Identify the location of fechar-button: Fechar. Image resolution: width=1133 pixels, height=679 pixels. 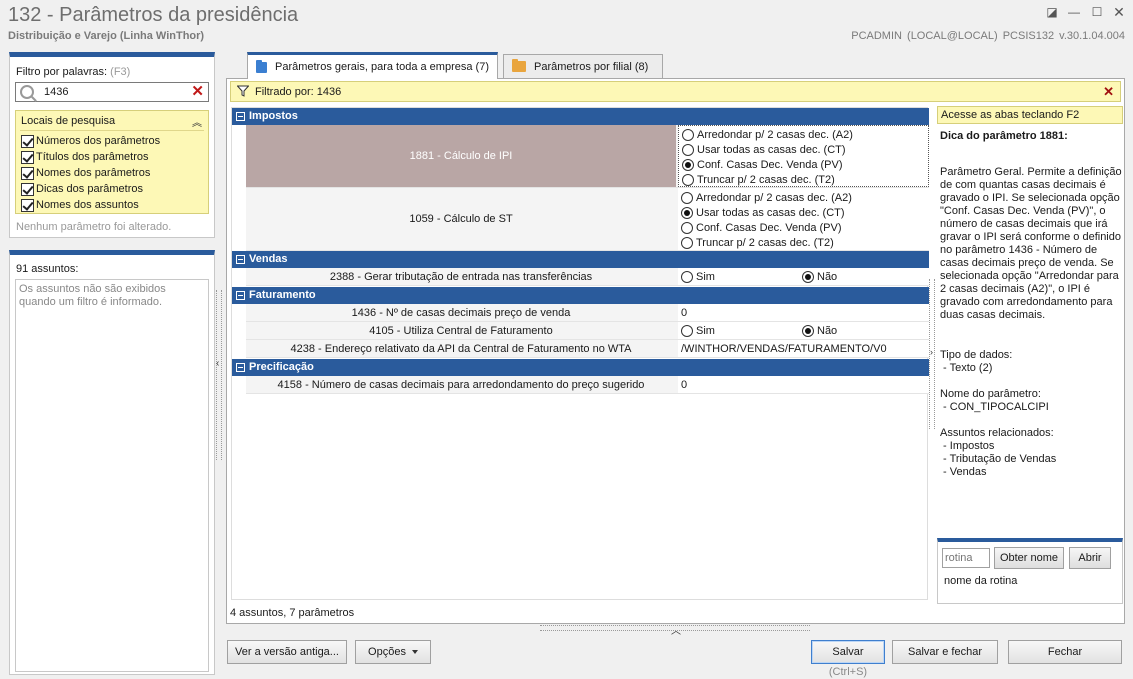
(1065, 652).